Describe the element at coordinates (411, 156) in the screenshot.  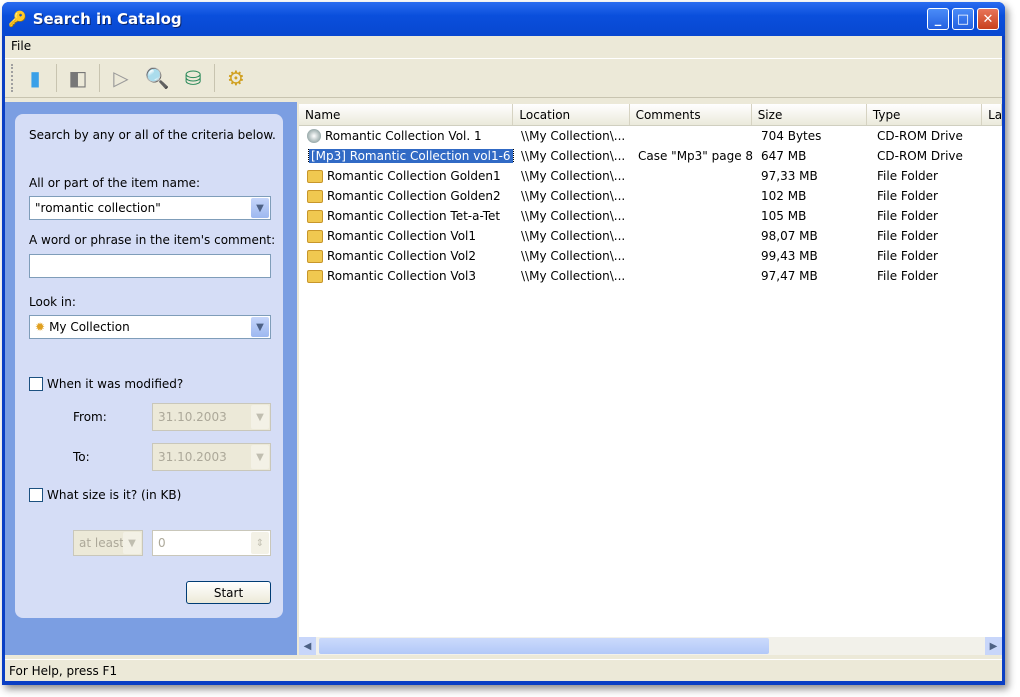
I see `item-name: [Mp3] Romantic Collection vol1-6` at that location.